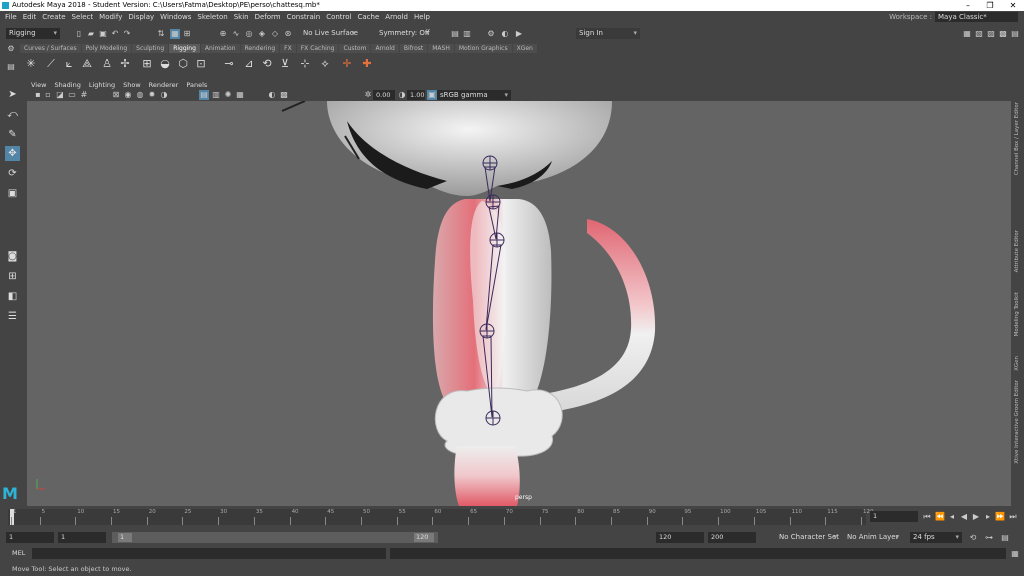  What do you see at coordinates (212, 17) in the screenshot?
I see `menu-skeleton: Skeleton` at bounding box center [212, 17].